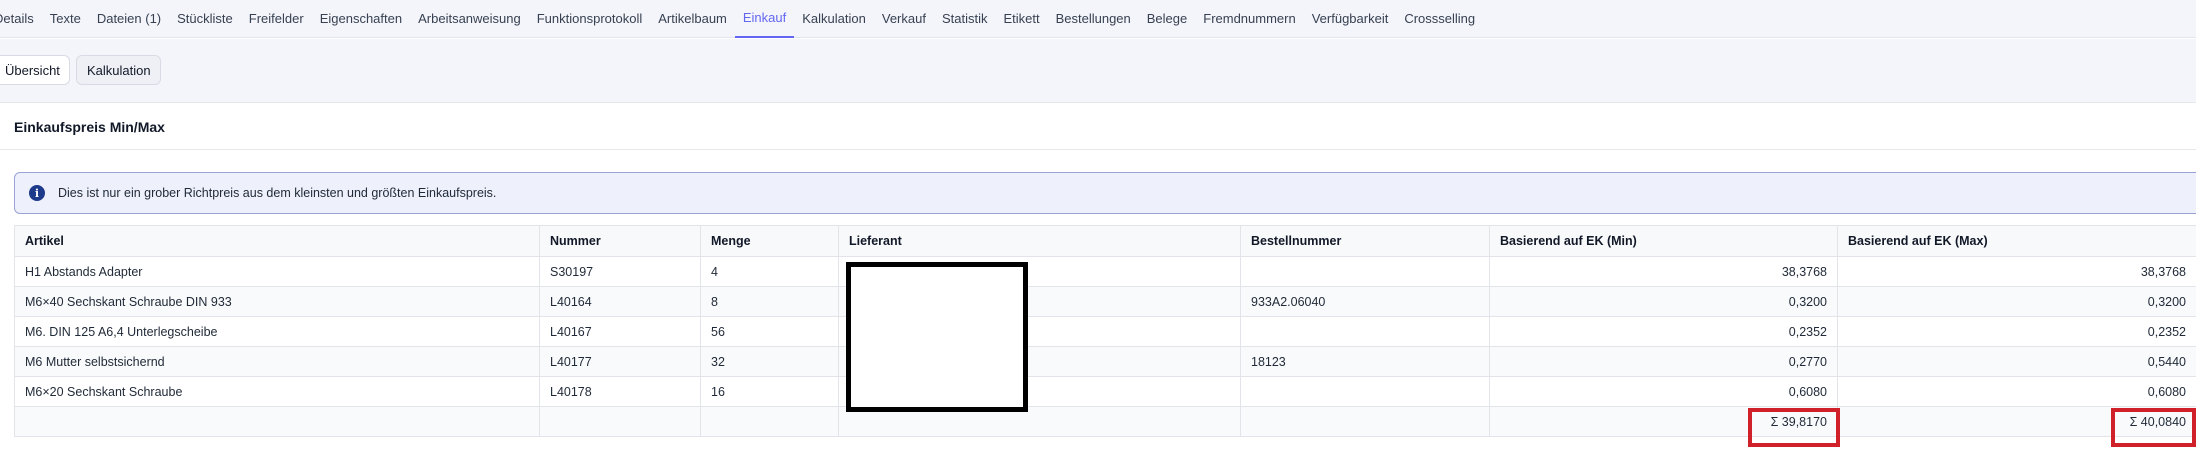  Describe the element at coordinates (769, 301) in the screenshot. I see `cell-menge: 8` at that location.